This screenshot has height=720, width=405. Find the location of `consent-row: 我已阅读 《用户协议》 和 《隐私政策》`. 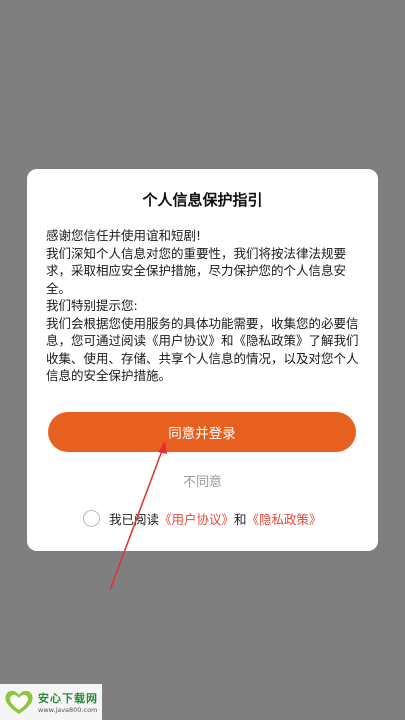

consent-row: 我已阅读 《用户协议》 和 《隐私政策》 is located at coordinates (202, 518).